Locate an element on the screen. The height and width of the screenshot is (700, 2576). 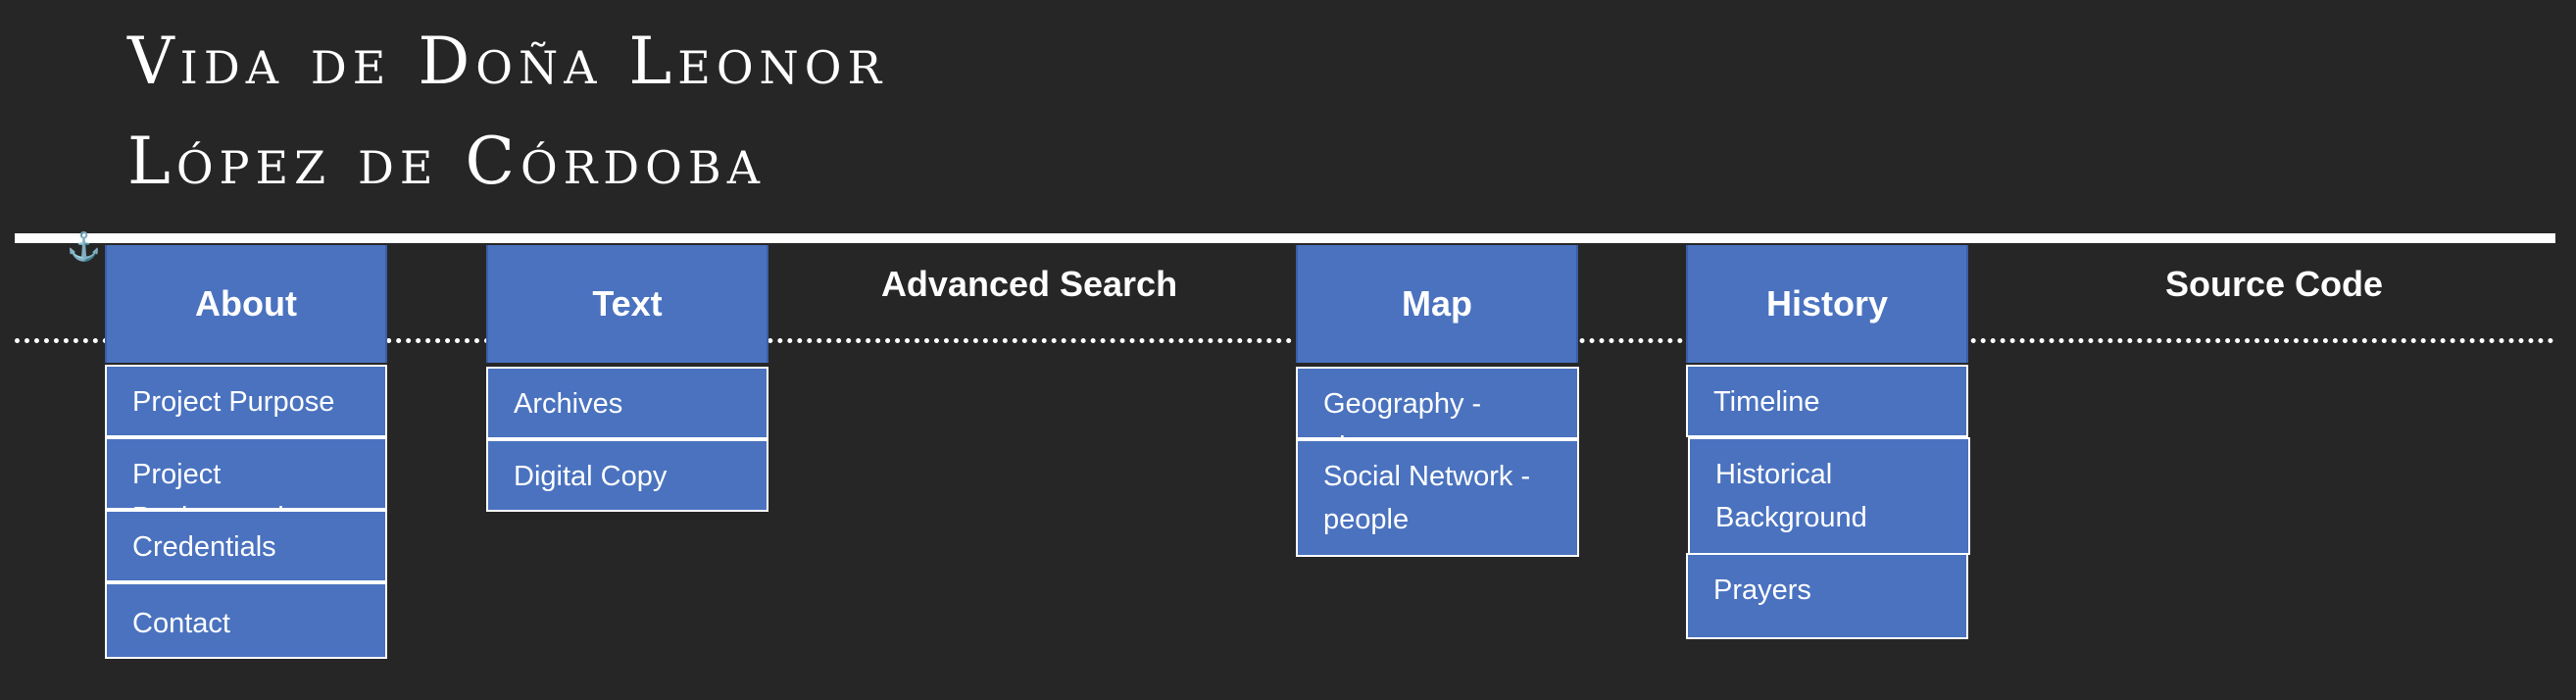
menu-item-social-network-people: Social Network - people is located at coordinates (1437, 498).